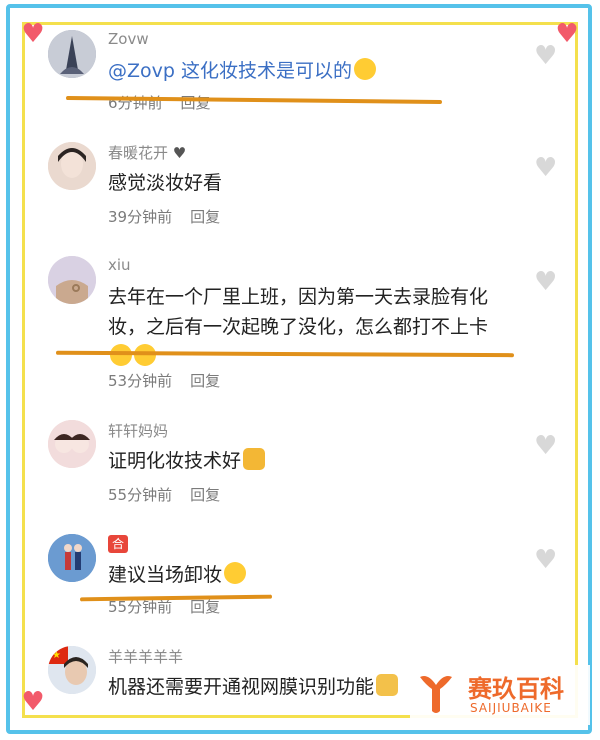 This screenshot has height=740, width=600. What do you see at coordinates (72, 670) in the screenshot?
I see `avatar: ★` at bounding box center [72, 670].